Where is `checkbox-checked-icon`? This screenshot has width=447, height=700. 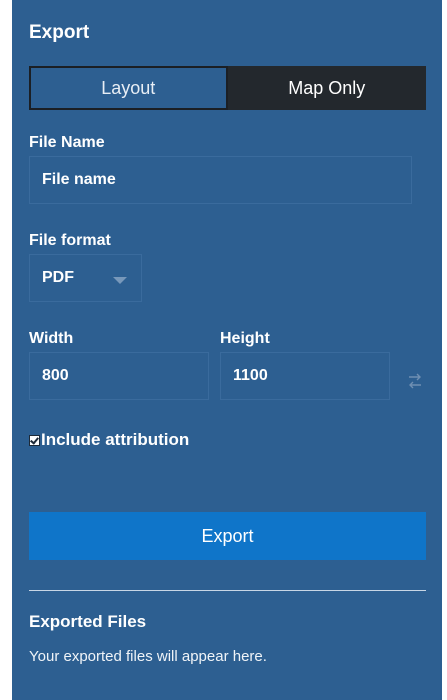
checkbox-checked-icon is located at coordinates (34, 440).